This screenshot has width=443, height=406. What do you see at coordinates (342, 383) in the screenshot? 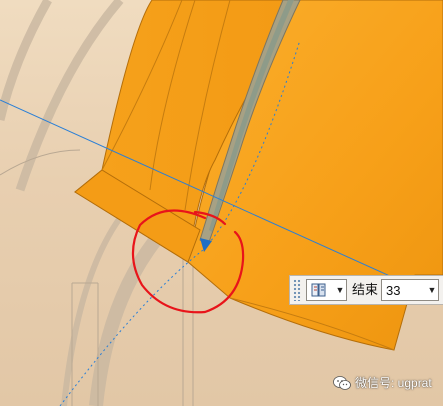
I see `wechat-icon` at bounding box center [342, 383].